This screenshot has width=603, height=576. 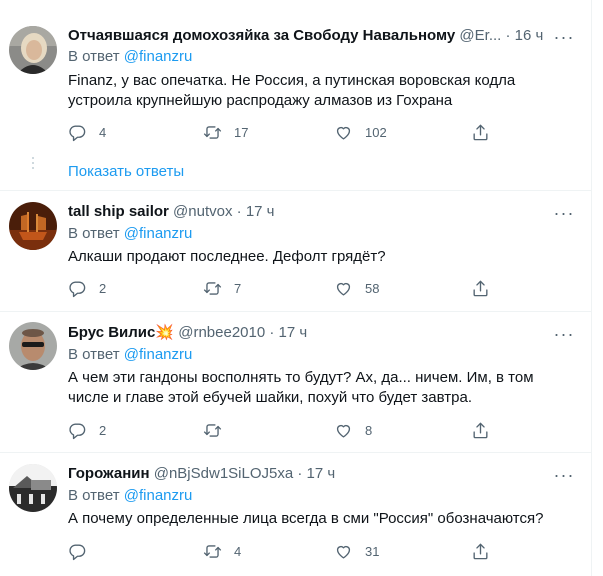 I want to click on tweet-header: tall ship sailor @nutvox · 17 ч, so click(x=306, y=212).